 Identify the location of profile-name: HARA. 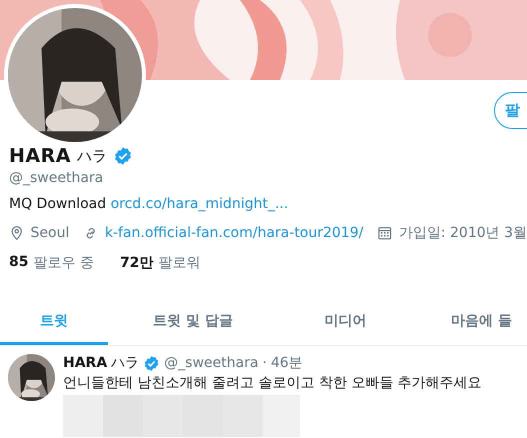
(40, 156).